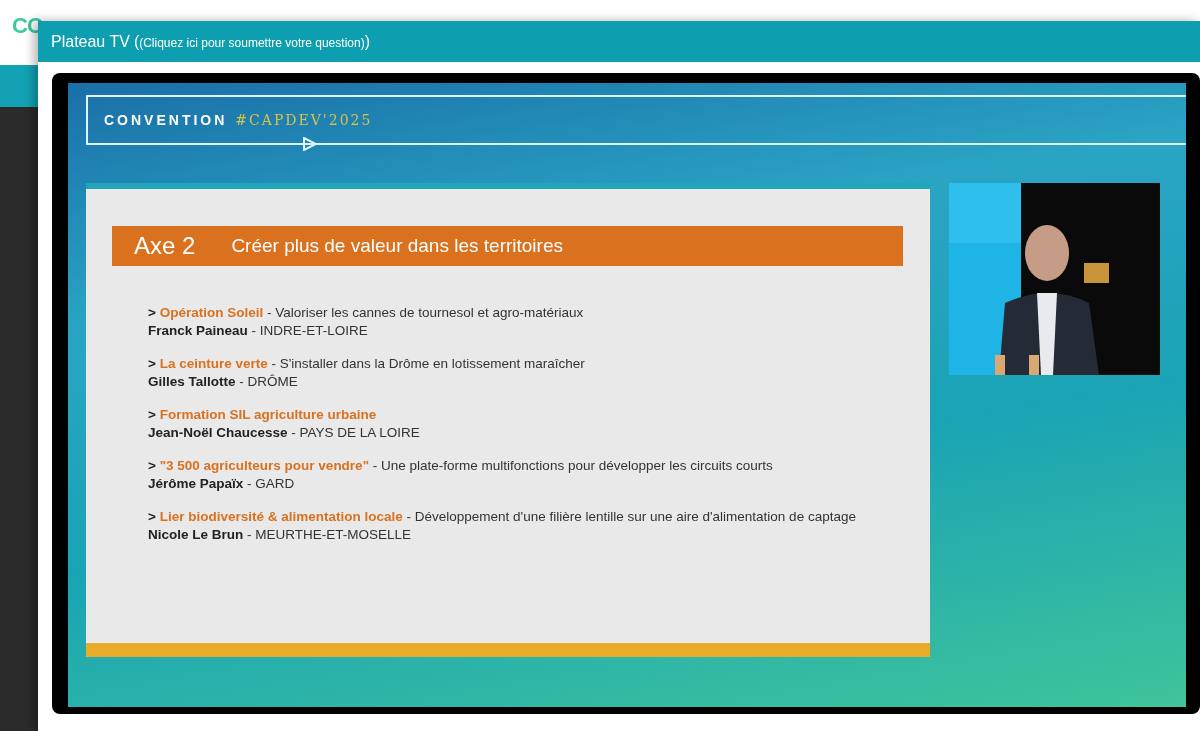 Image resolution: width=1200 pixels, height=731 pixels. I want to click on modal-title: Plateau TV, so click(90, 41).